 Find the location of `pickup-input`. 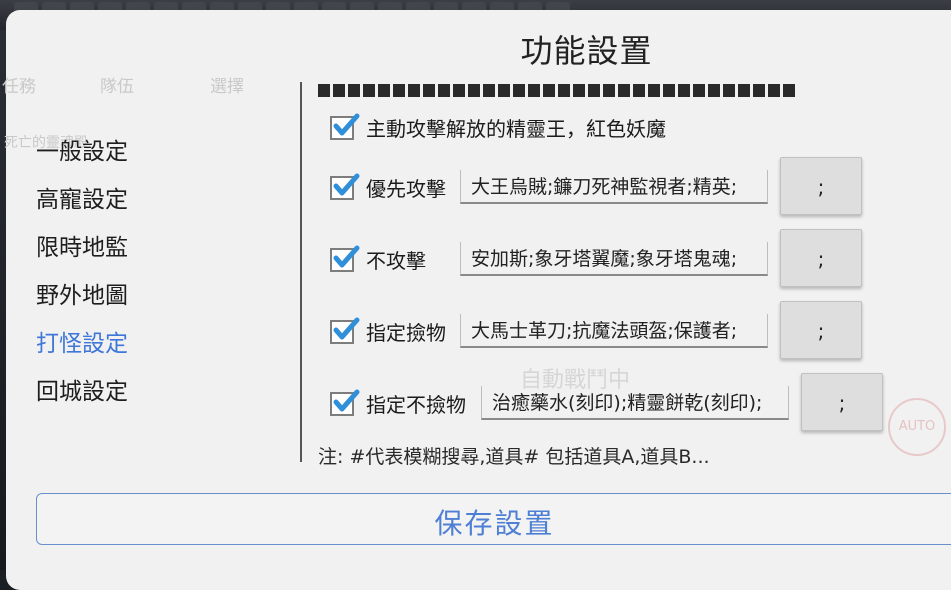

pickup-input is located at coordinates (614, 329).